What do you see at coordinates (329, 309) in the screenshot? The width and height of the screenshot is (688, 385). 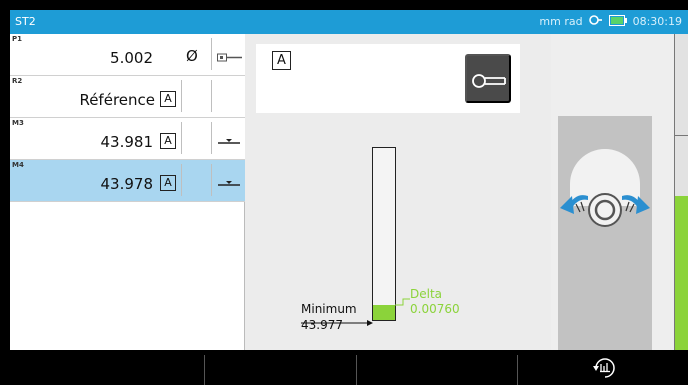 I see `minimum-label: Minimum` at bounding box center [329, 309].